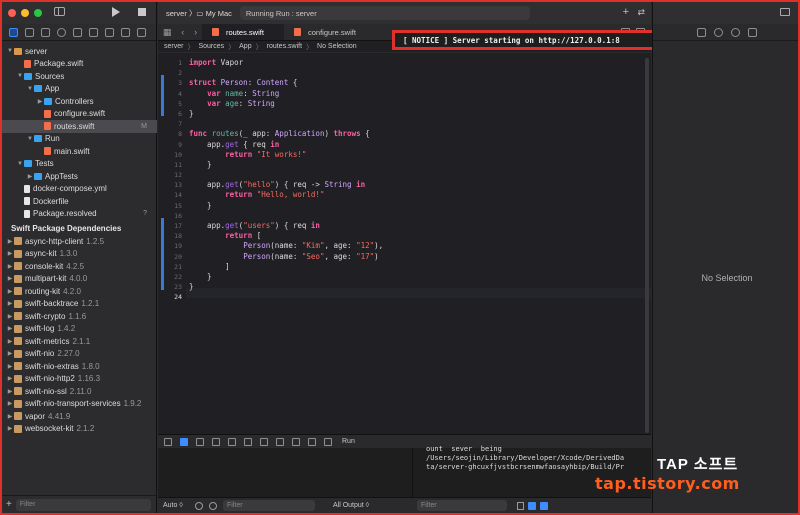  What do you see at coordinates (544, 505) in the screenshot?
I see `show-console-icon` at bounding box center [544, 505].